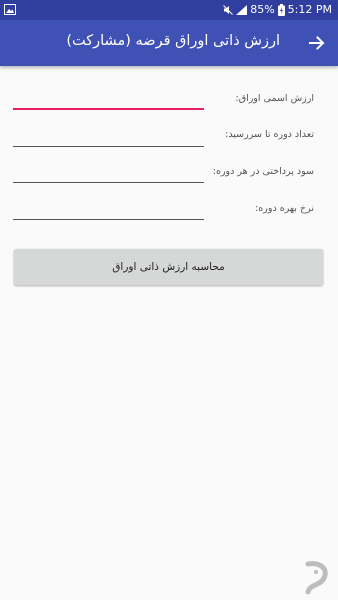  What do you see at coordinates (173, 41) in the screenshot?
I see `page-title: ارزش ذاتی اوراق قرضه (مشارکت)` at bounding box center [173, 41].